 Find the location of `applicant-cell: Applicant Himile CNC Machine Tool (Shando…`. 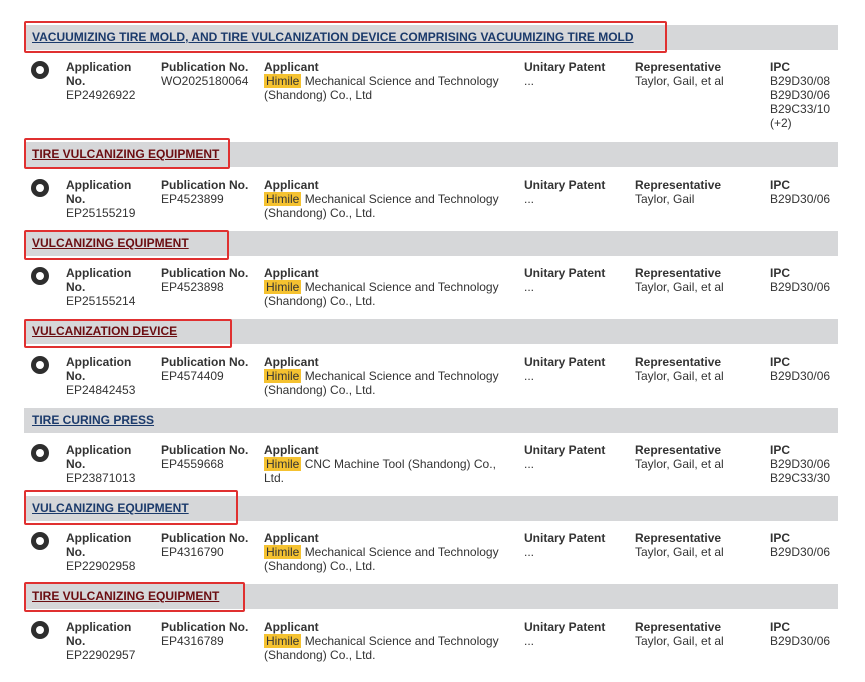

applicant-cell: Applicant Himile CNC Machine Tool (Shando… is located at coordinates (390, 464).